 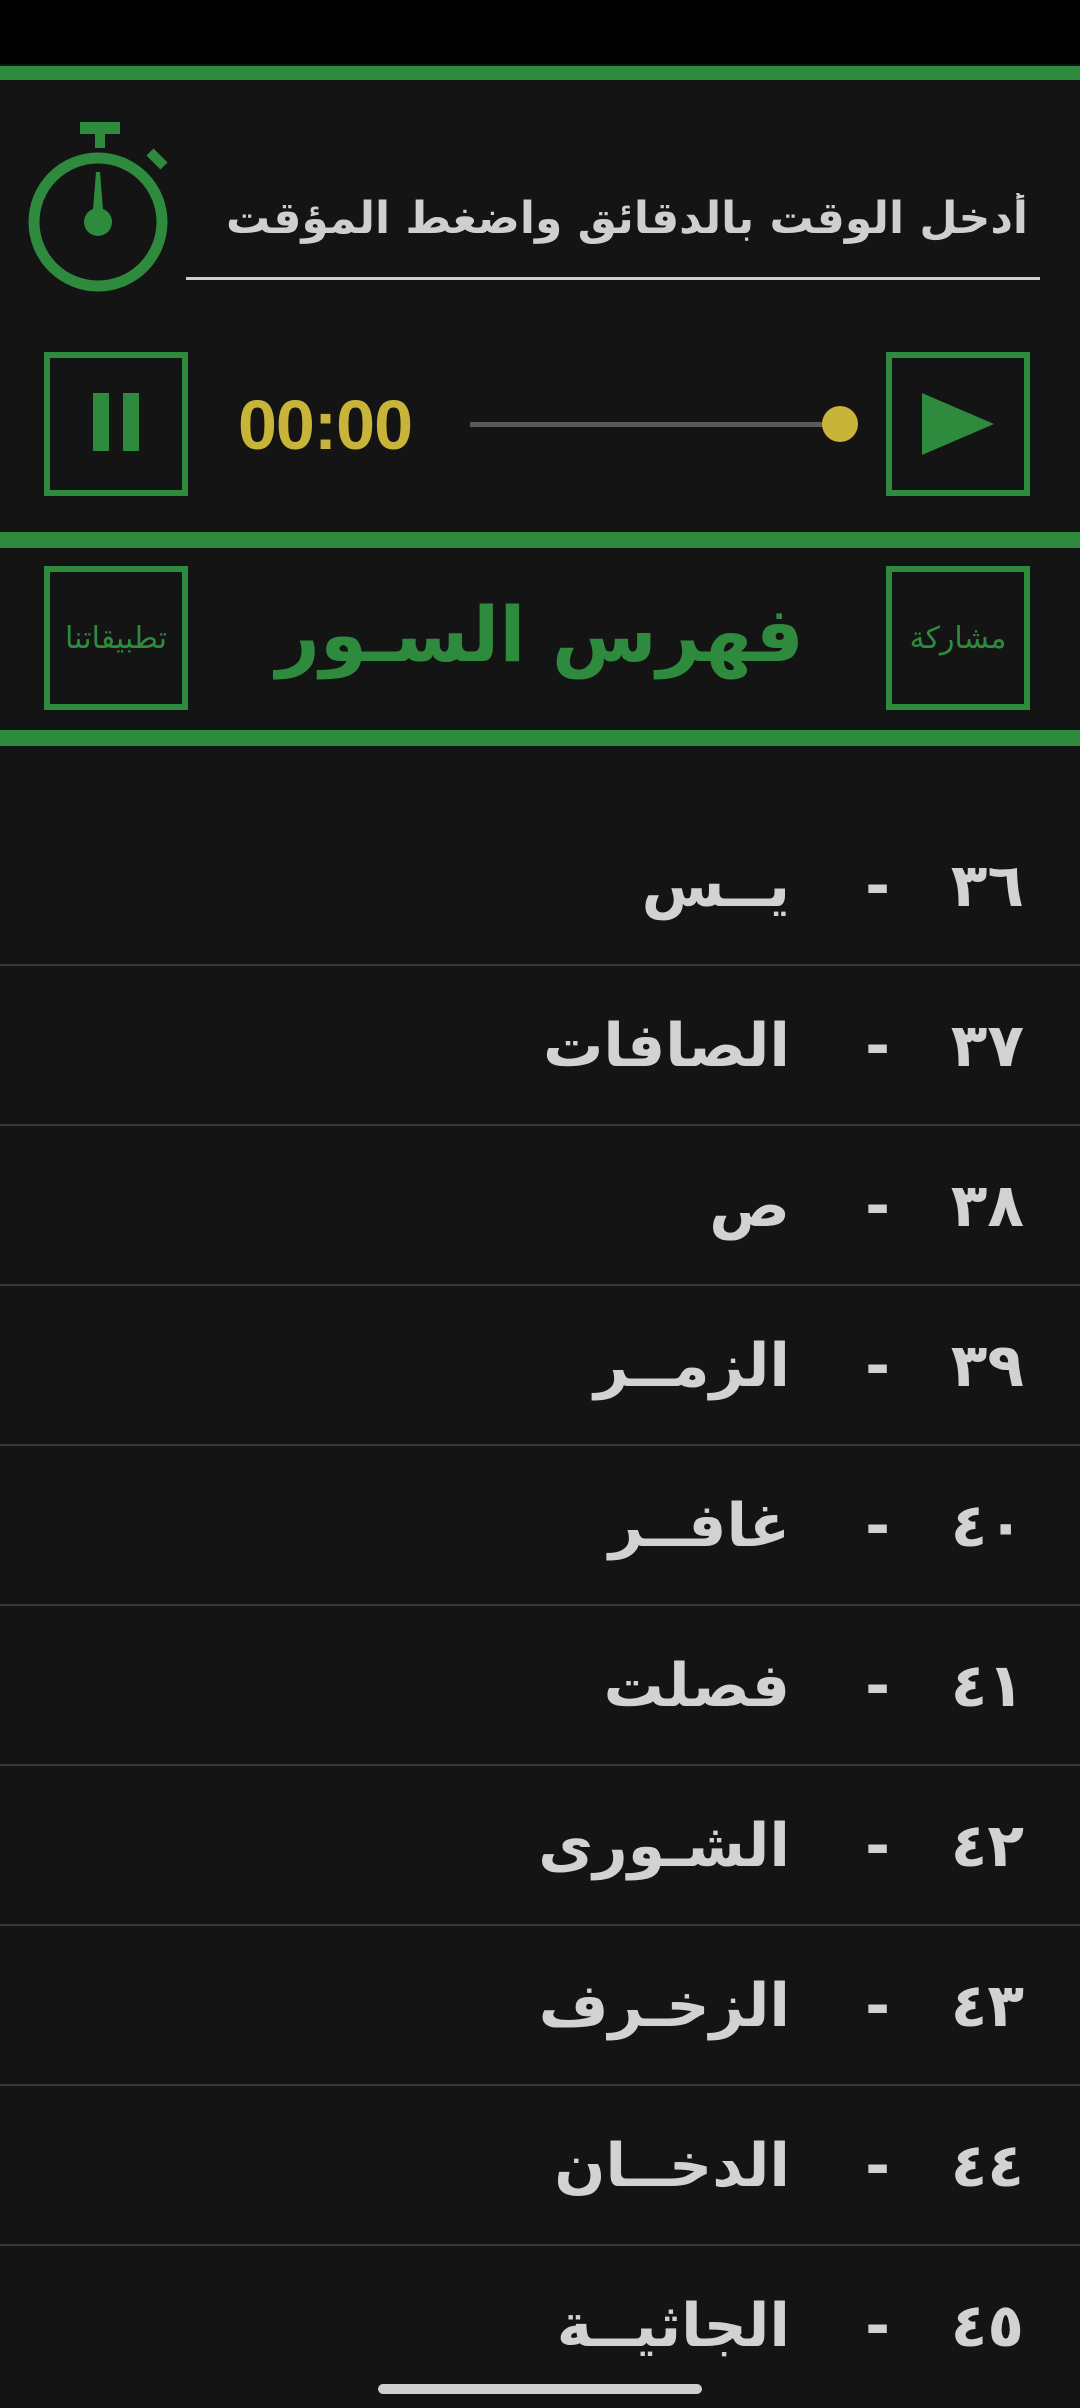 What do you see at coordinates (540, 886) in the screenshot?
I see `list-item: ٣٦ - يــس` at bounding box center [540, 886].